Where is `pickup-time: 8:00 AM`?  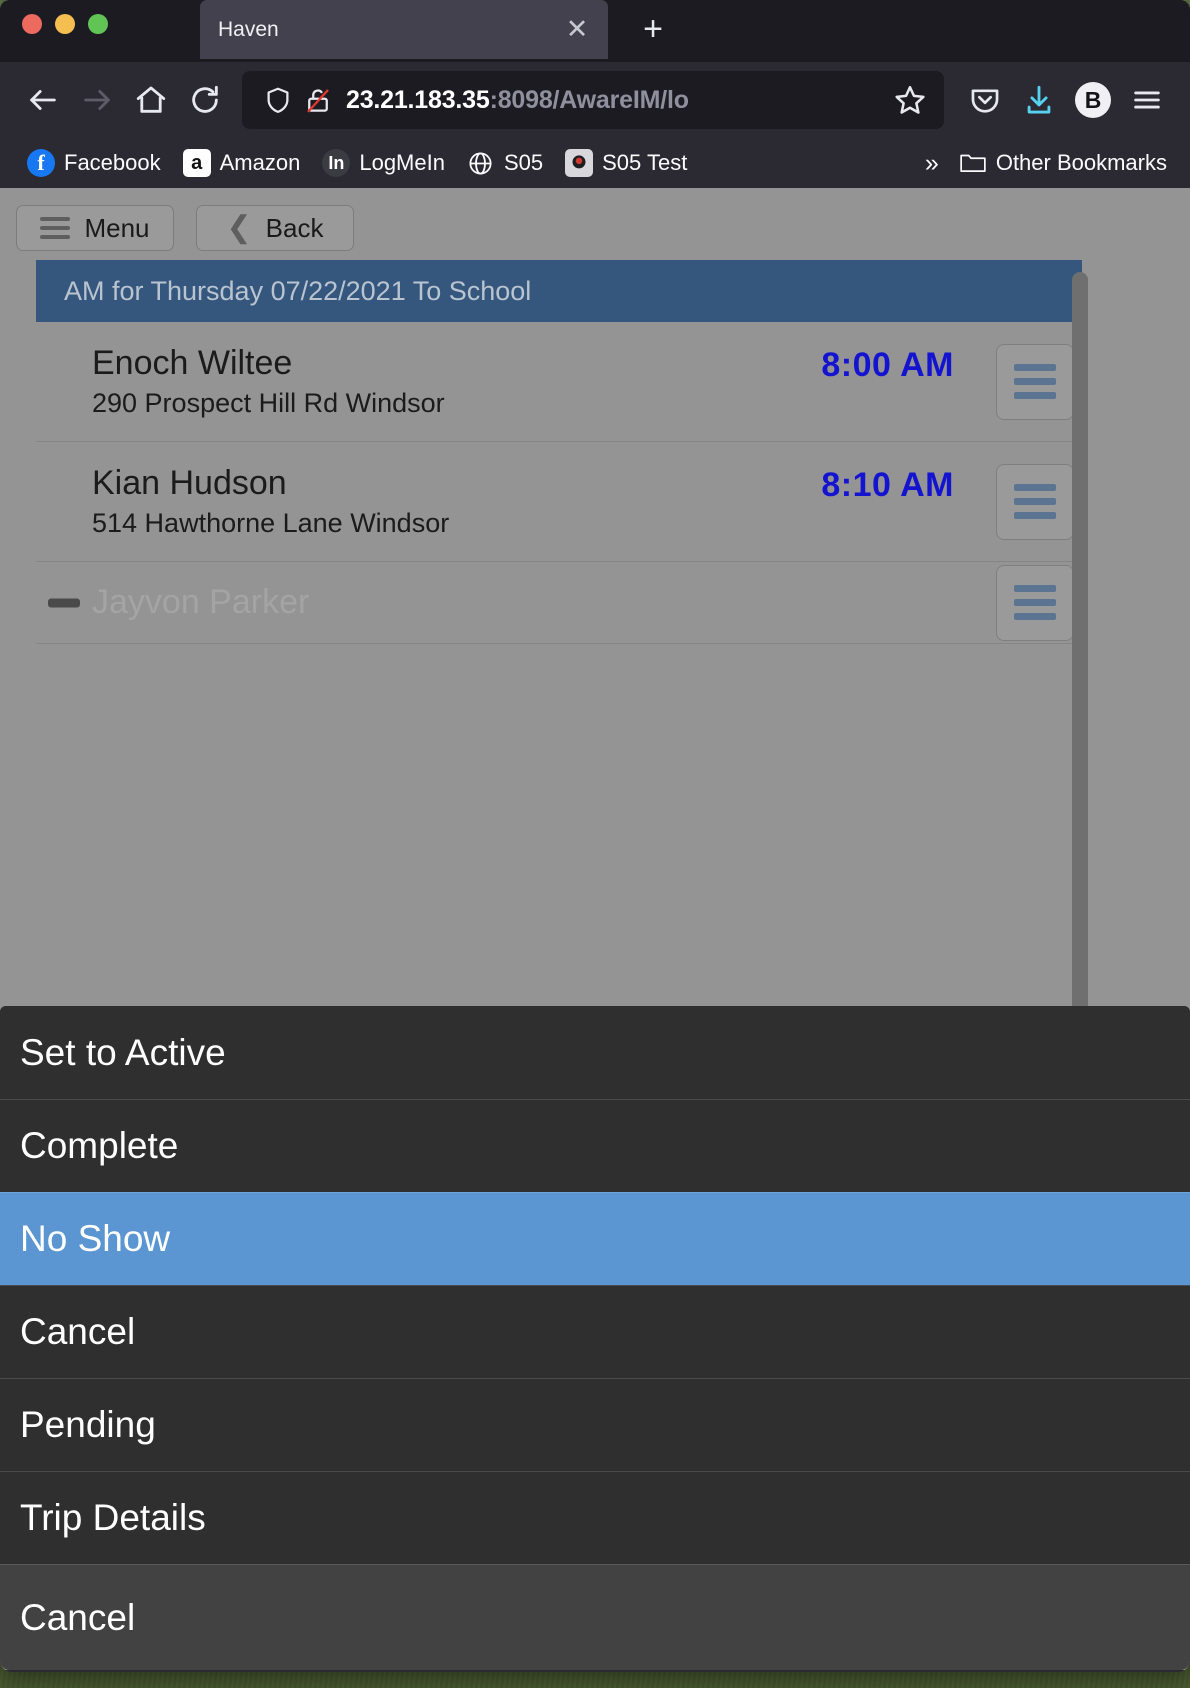
pickup-time: 8:00 AM is located at coordinates (887, 365).